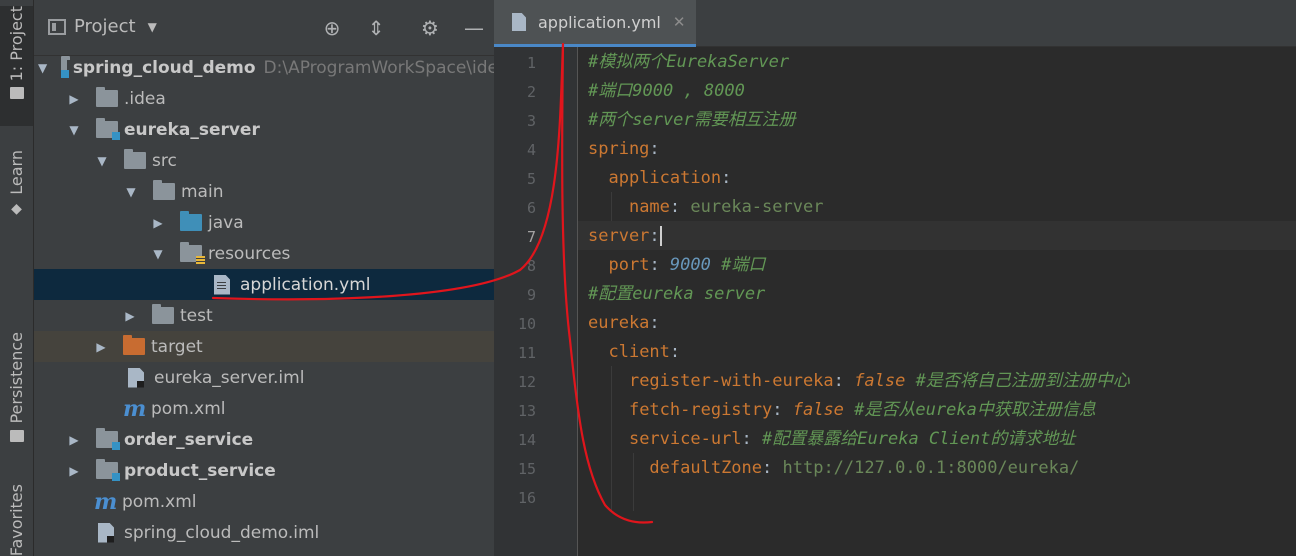  I want to click on project-tool-label: 1: Project, so click(16, 44).